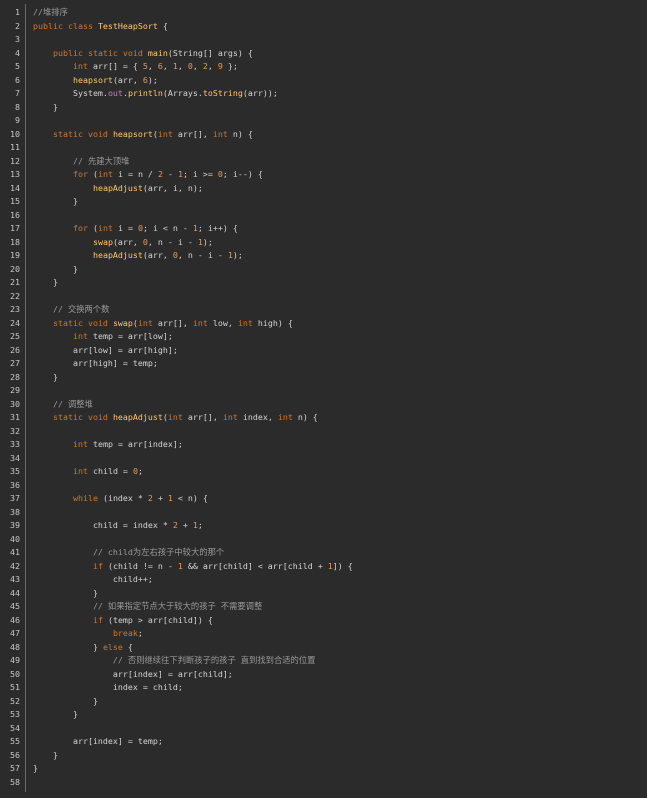 The height and width of the screenshot is (798, 647). Describe the element at coordinates (222, 93) in the screenshot. I see `code-token: toString` at that location.